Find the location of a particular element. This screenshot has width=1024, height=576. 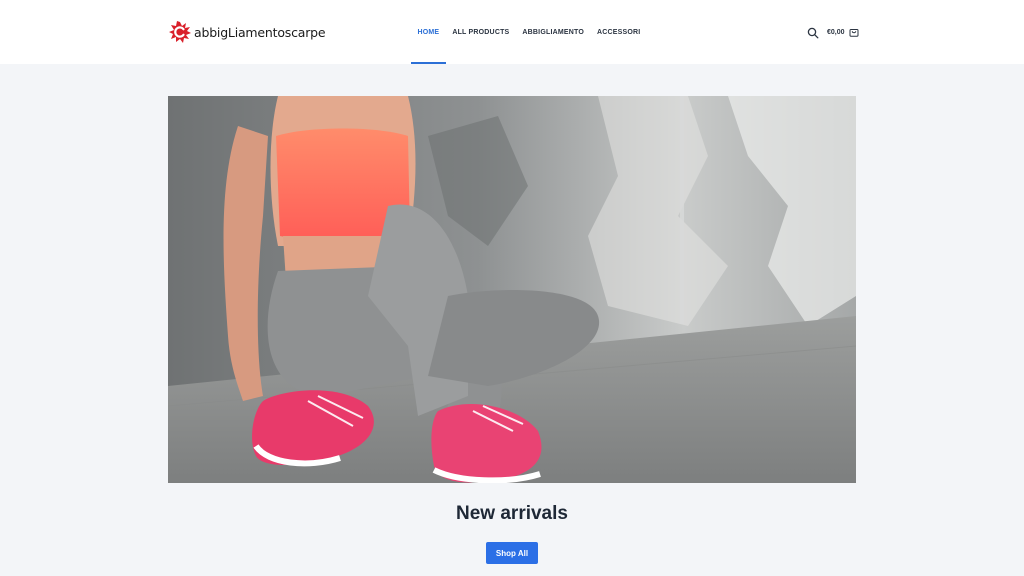

nav-item-home: HOME is located at coordinates (428, 32).